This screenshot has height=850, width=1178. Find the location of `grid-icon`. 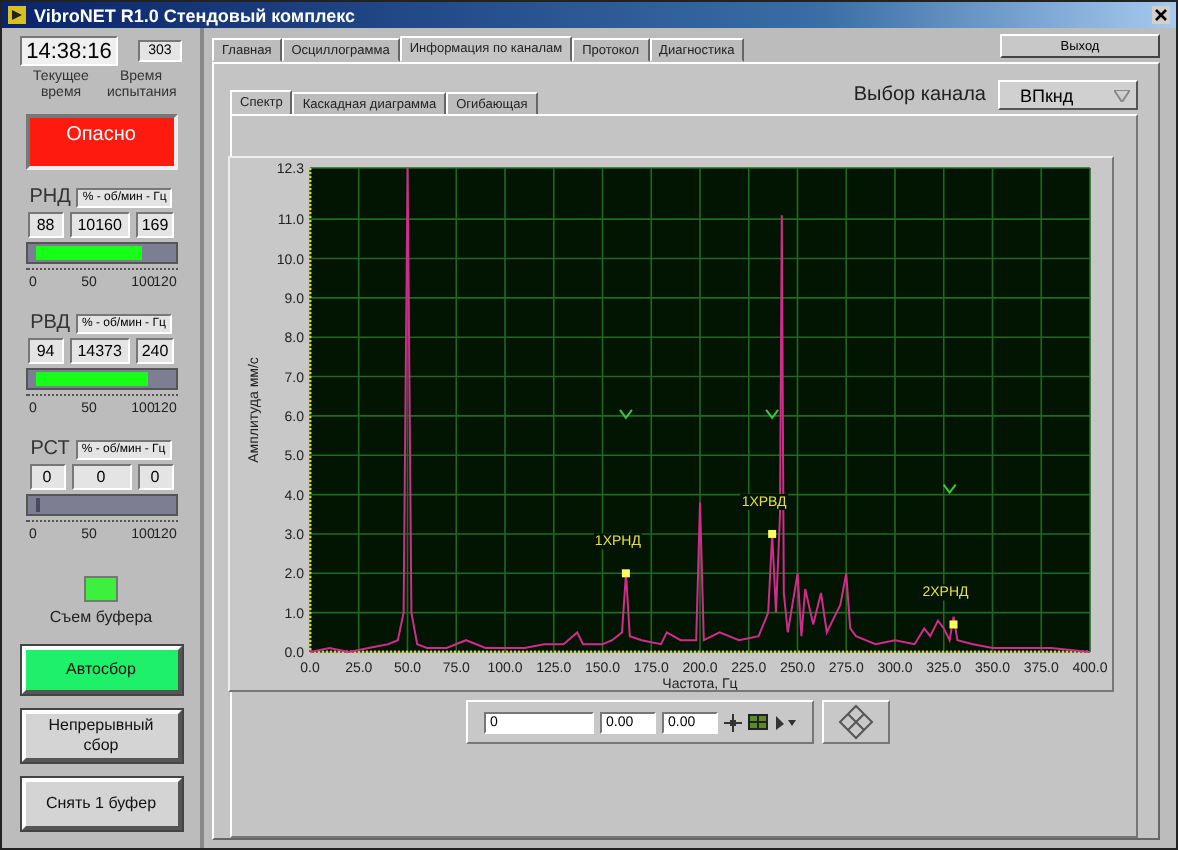

grid-icon is located at coordinates (758, 722).